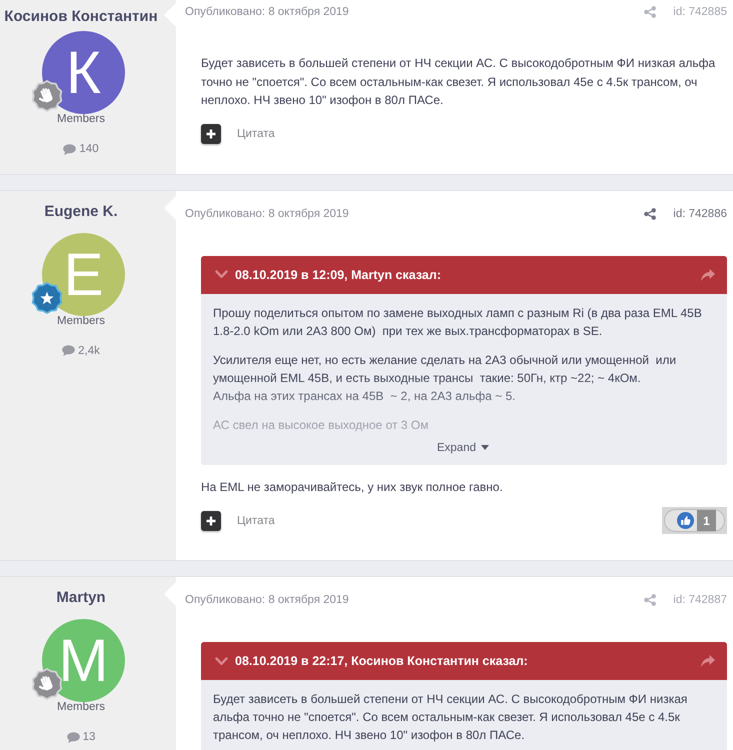 The image size is (733, 750). I want to click on post-text: Будет зависеть в большей степени от НЧ секции АС. С высокодобротным ФИ низкая альфа точно не "споется". Со всем остальным-как свезет. Я использовал 45е с 4.5к трансом, оч неплохо. НЧ звено 10" изофон в 80л ПАСе., so click(458, 82).